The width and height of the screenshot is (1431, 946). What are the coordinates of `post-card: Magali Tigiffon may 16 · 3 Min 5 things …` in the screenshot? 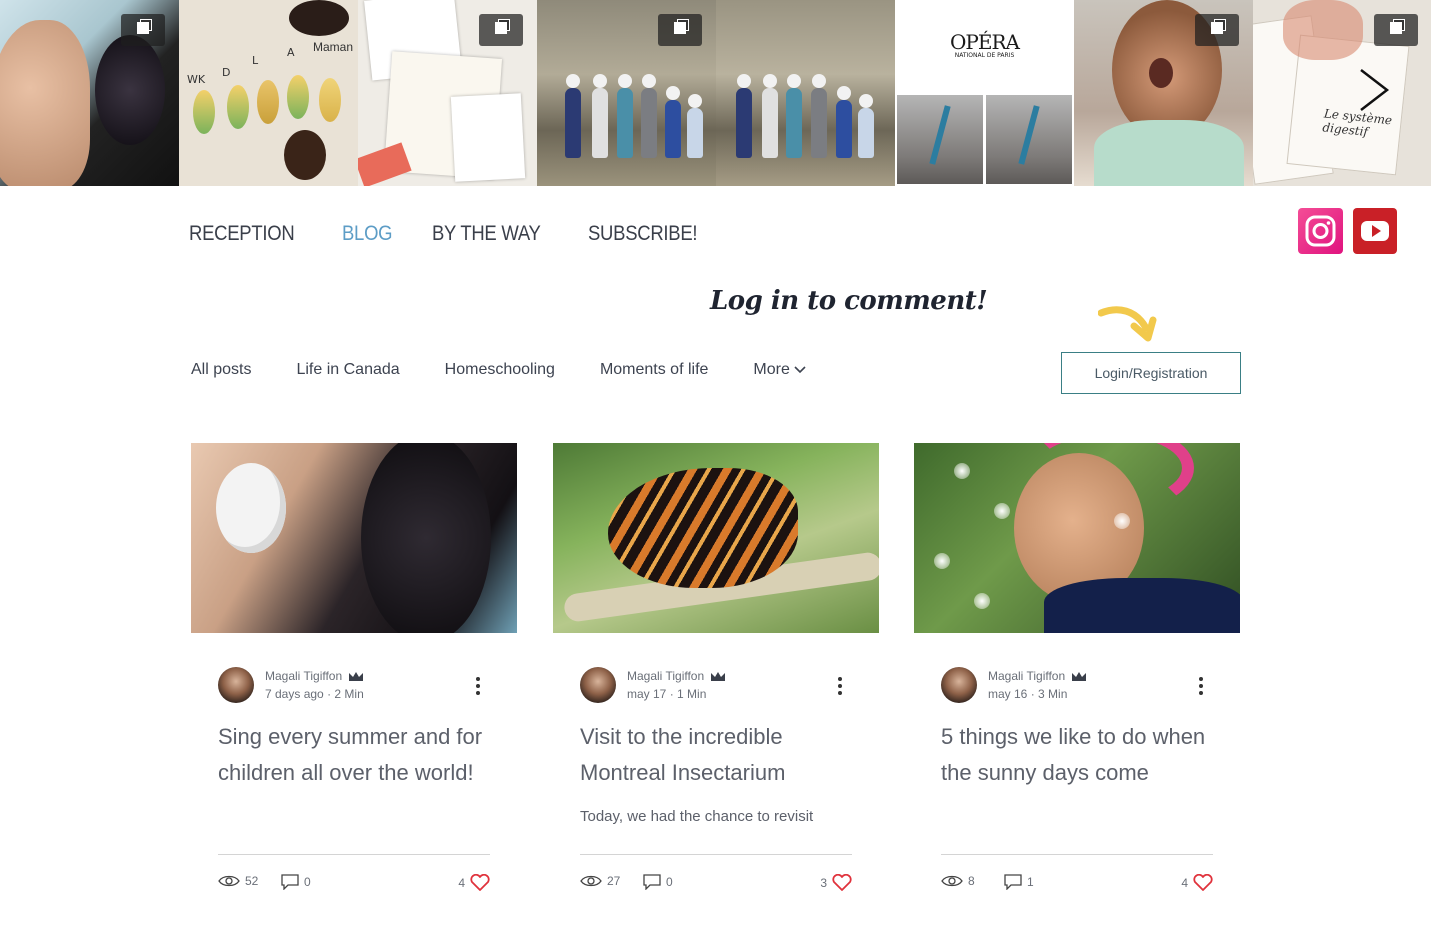 It's located at (1077, 694).